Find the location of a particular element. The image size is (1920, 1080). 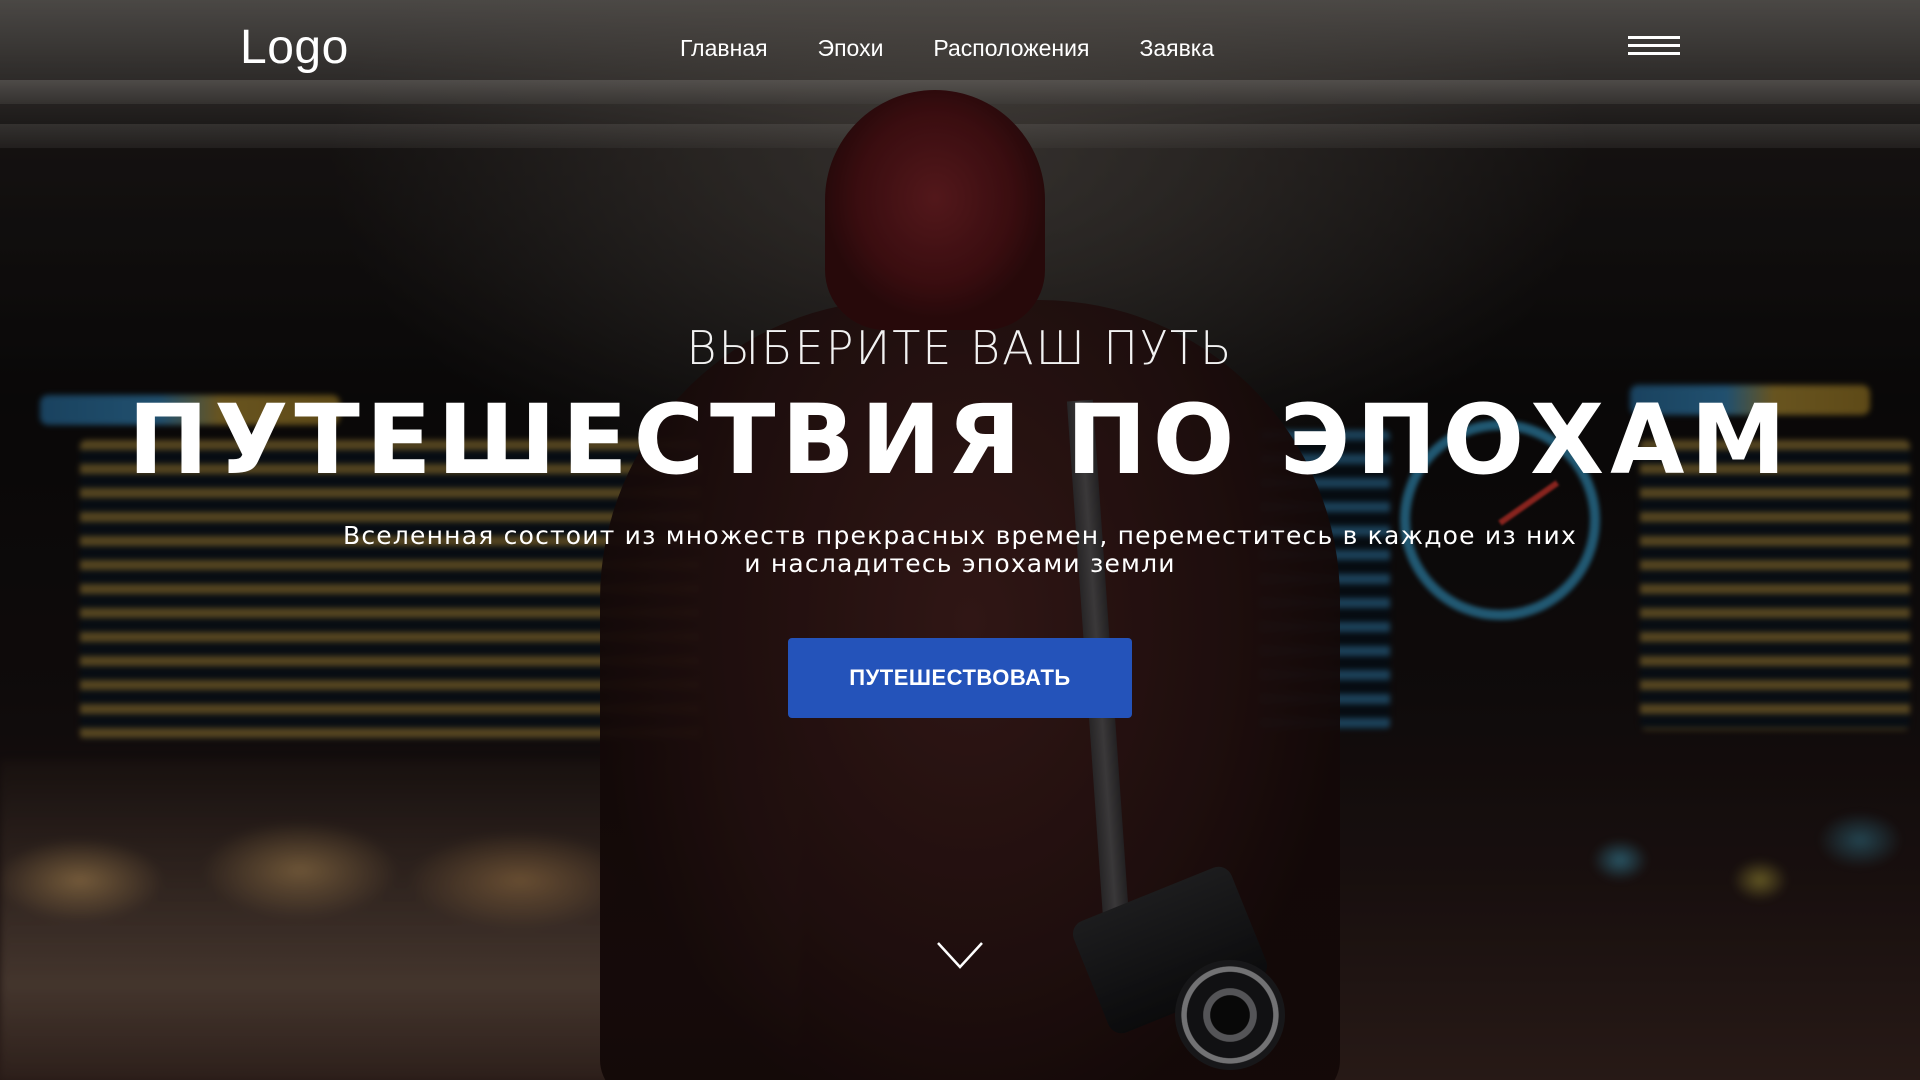

hero-title: ПУТЕШЕСТВИЯ ПО ЭПОХАМ is located at coordinates (959, 440).